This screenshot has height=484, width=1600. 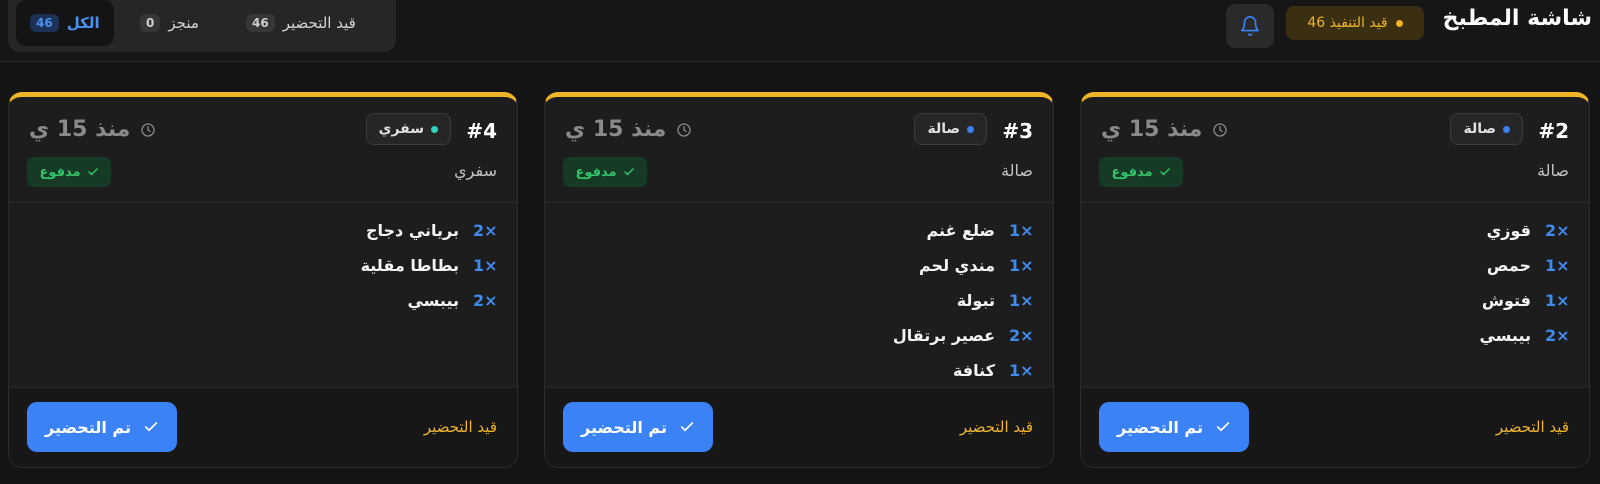 I want to click on order-number: #4, so click(x=481, y=131).